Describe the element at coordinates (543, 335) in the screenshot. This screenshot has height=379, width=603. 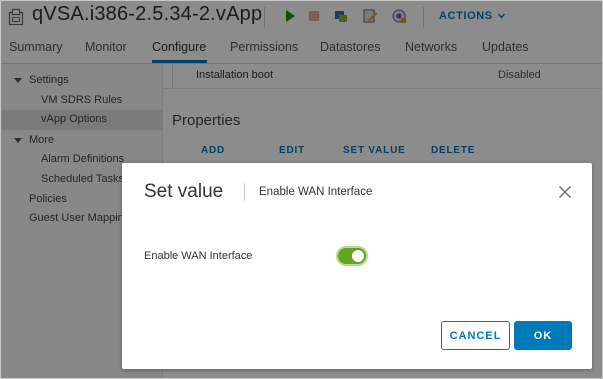
I see `ok-button: OK` at that location.